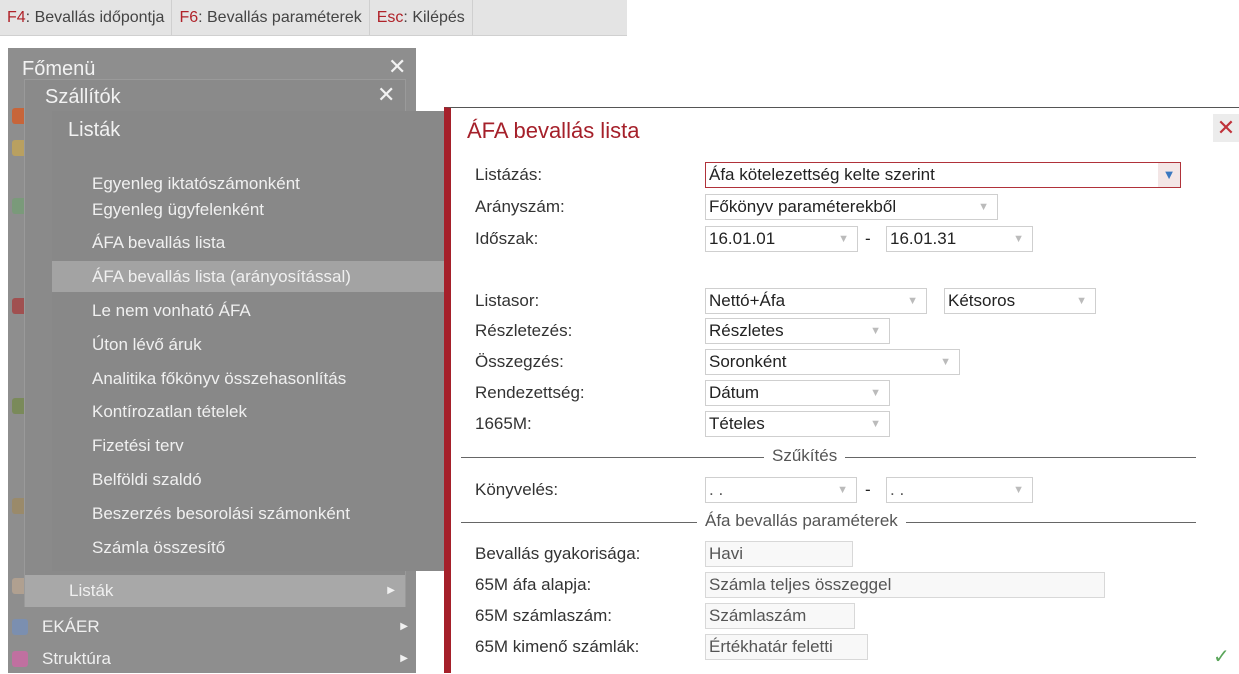  What do you see at coordinates (248, 445) in the screenshot?
I see `list-item: Fizetési terv` at bounding box center [248, 445].